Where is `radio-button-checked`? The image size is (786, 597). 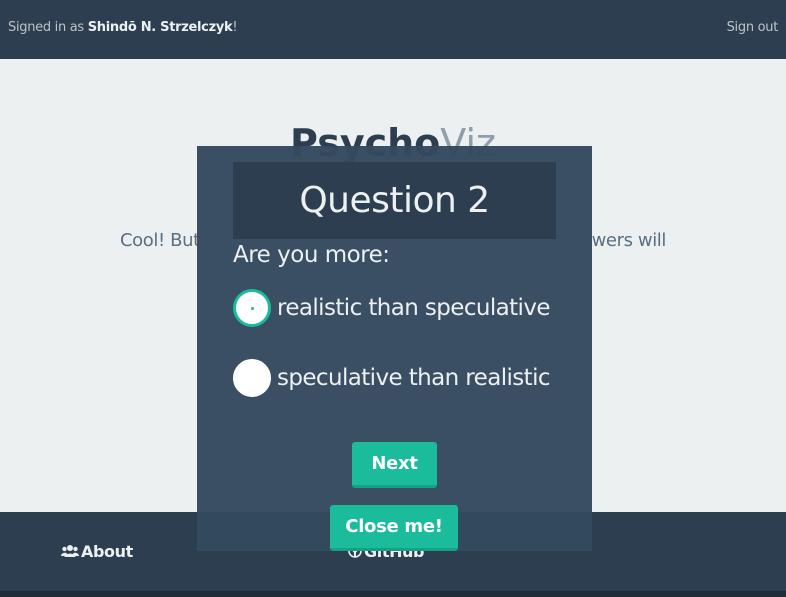 radio-button-checked is located at coordinates (252, 308).